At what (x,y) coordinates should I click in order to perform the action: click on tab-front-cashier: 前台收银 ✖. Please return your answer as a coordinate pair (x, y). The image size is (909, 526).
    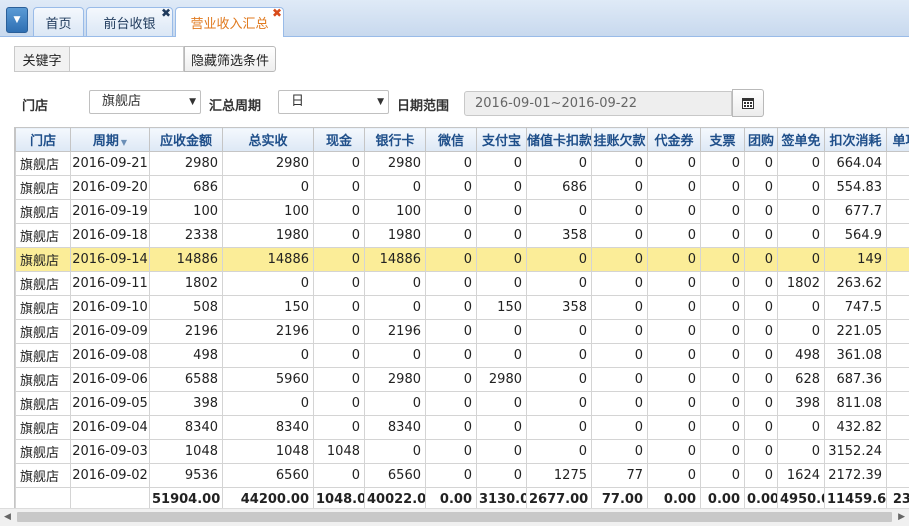
    Looking at the image, I should click on (129, 21).